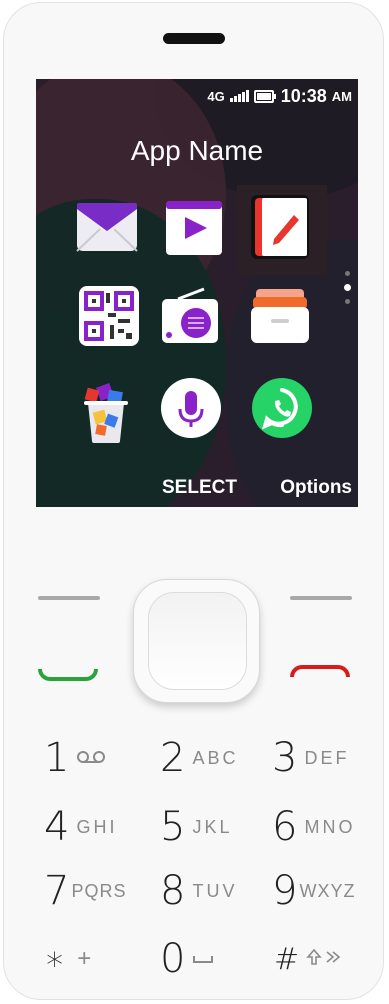  What do you see at coordinates (321, 598) in the screenshot?
I see `right-softkey-button` at bounding box center [321, 598].